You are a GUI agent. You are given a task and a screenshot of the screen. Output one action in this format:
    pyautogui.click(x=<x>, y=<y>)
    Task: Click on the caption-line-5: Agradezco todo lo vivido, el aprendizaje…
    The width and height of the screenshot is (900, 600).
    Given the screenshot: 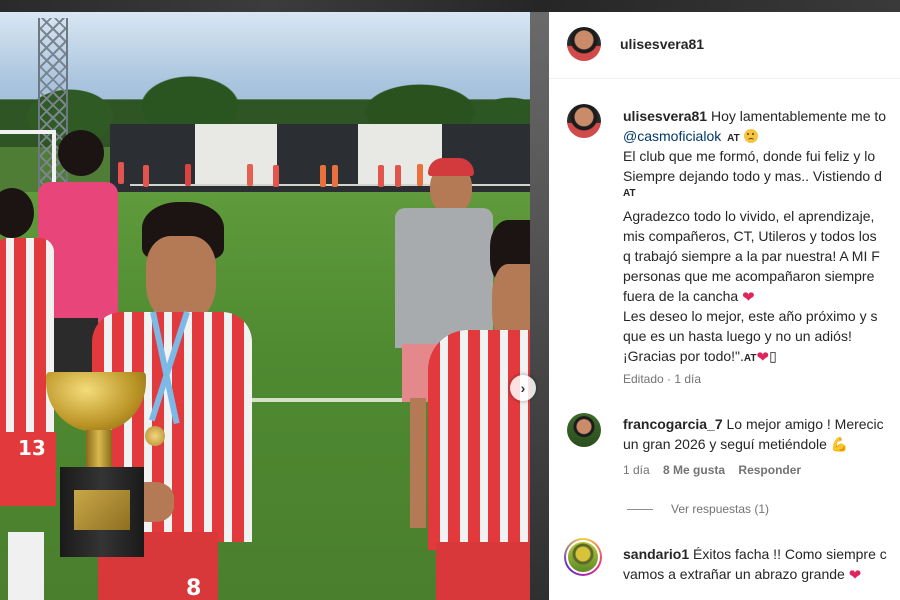 What is the action you would take?
    pyautogui.click(x=749, y=216)
    